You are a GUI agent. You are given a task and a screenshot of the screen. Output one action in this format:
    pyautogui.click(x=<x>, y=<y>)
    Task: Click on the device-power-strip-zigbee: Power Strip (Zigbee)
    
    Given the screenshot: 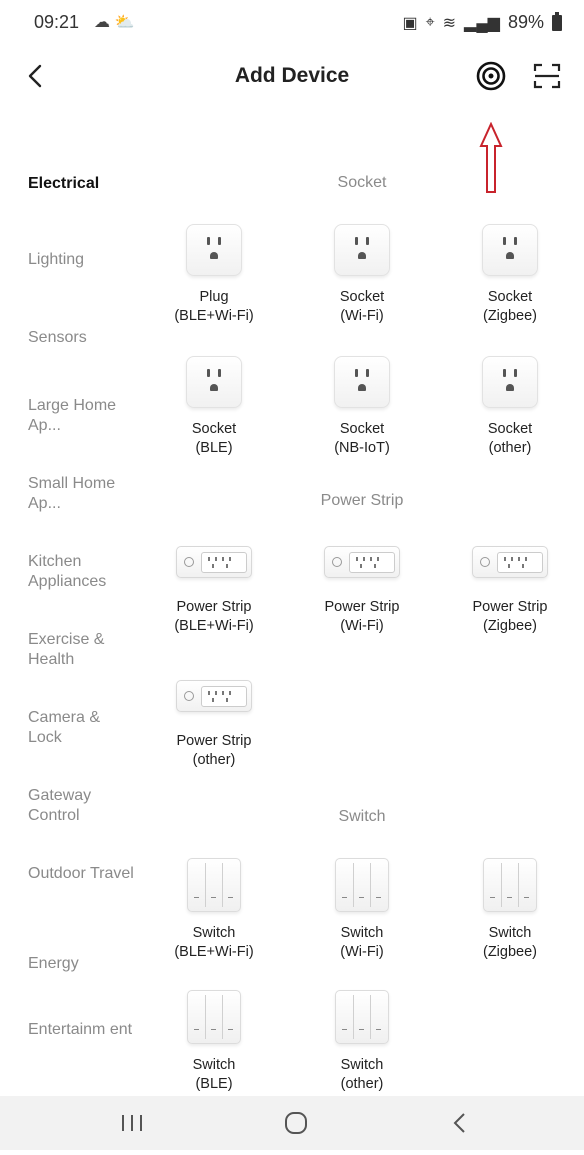 What is the action you would take?
    pyautogui.click(x=510, y=591)
    